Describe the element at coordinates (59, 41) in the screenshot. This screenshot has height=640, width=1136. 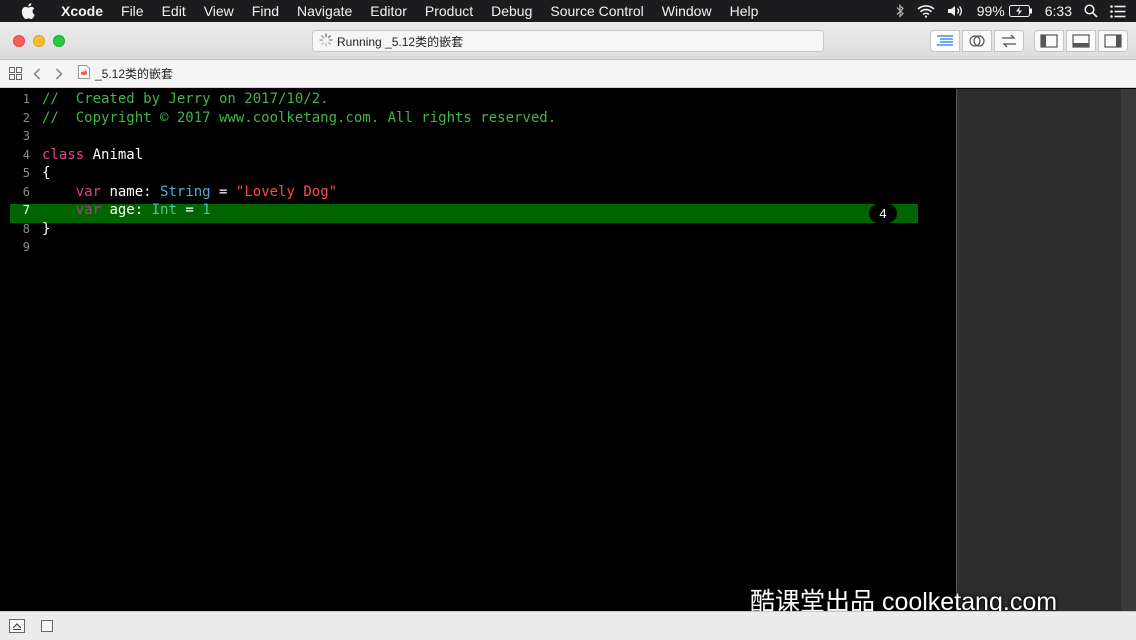
I see `zoom-window-button` at that location.